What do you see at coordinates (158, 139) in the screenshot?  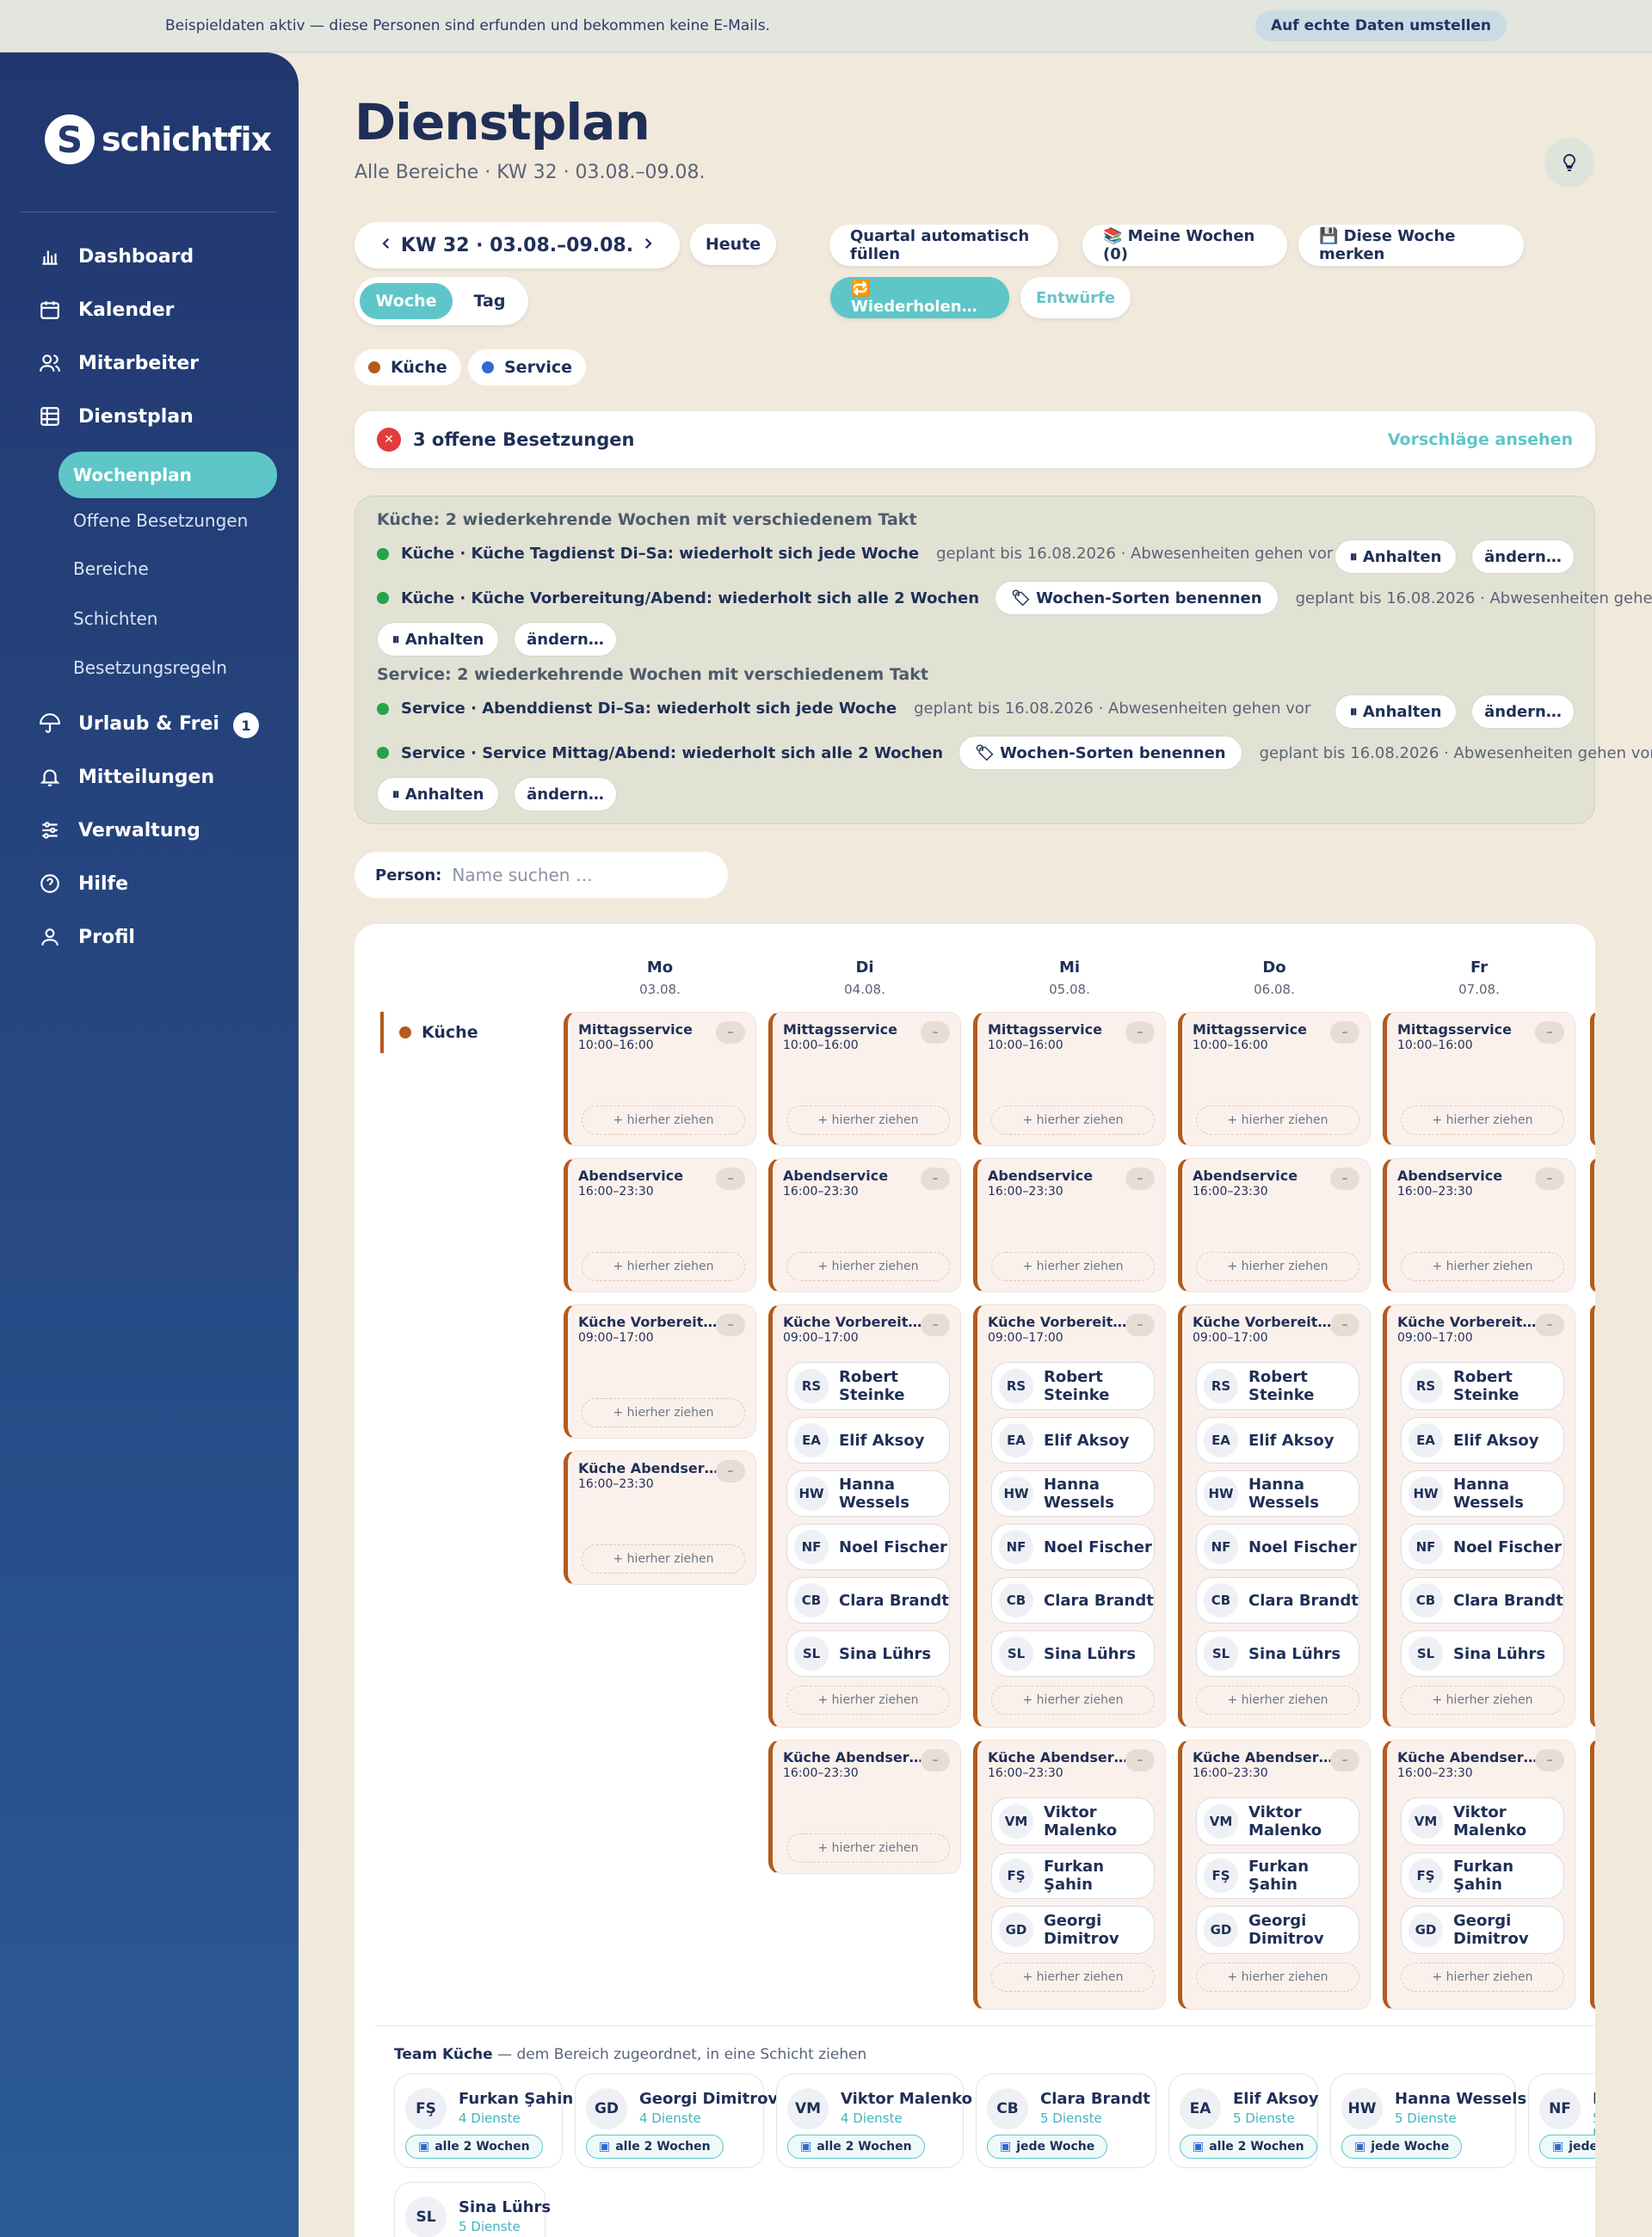 I see `logo: S schichtfix` at bounding box center [158, 139].